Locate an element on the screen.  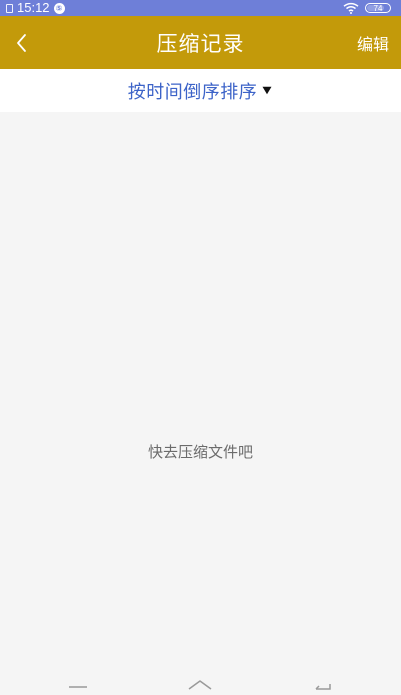
back-nav-button is located at coordinates (323, 683).